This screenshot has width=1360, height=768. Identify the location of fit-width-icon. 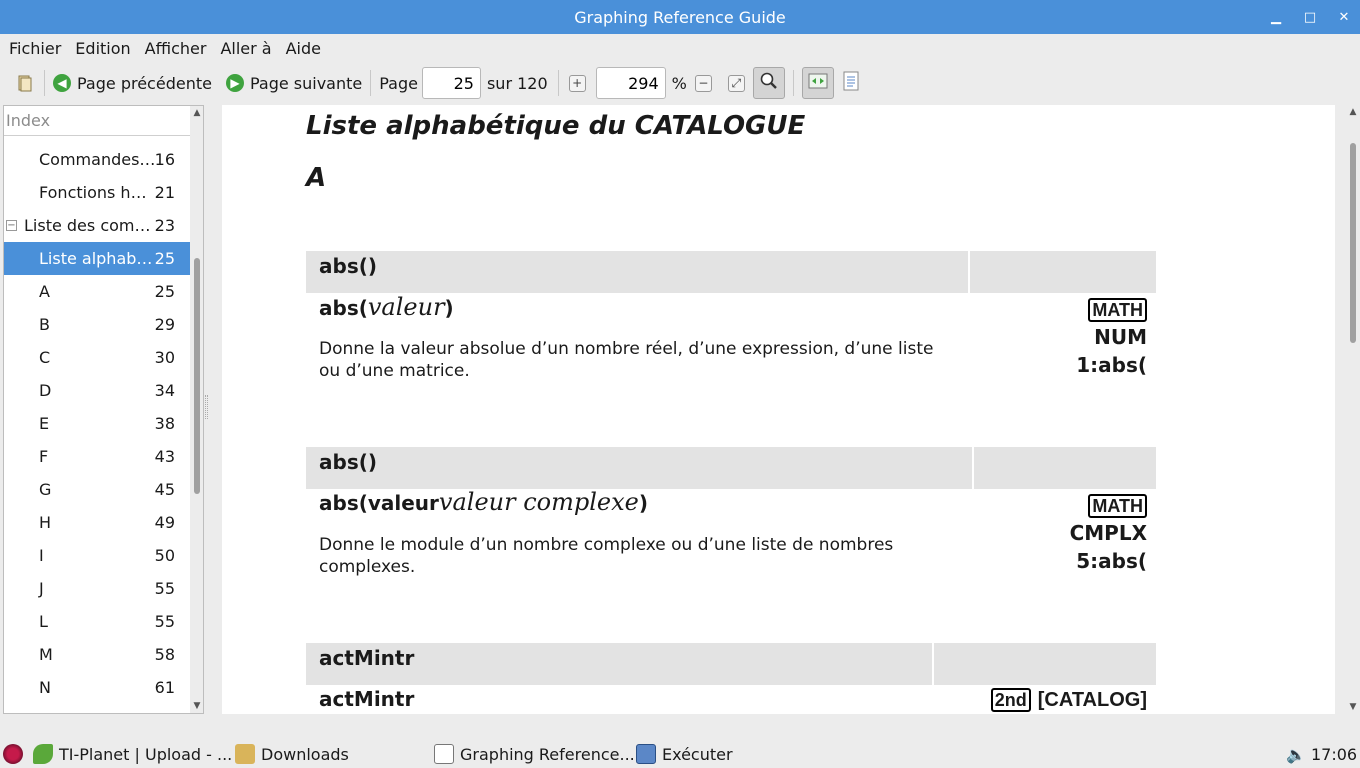
(818, 83).